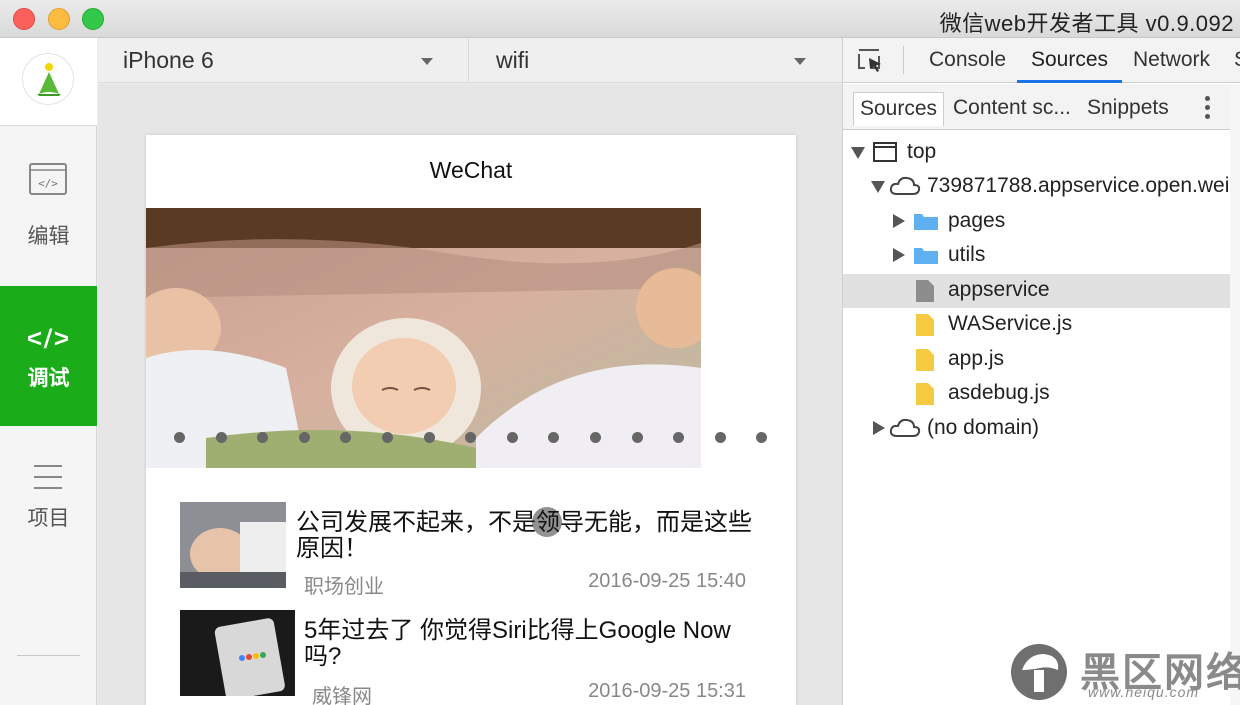  I want to click on app-logo, so click(48, 79).